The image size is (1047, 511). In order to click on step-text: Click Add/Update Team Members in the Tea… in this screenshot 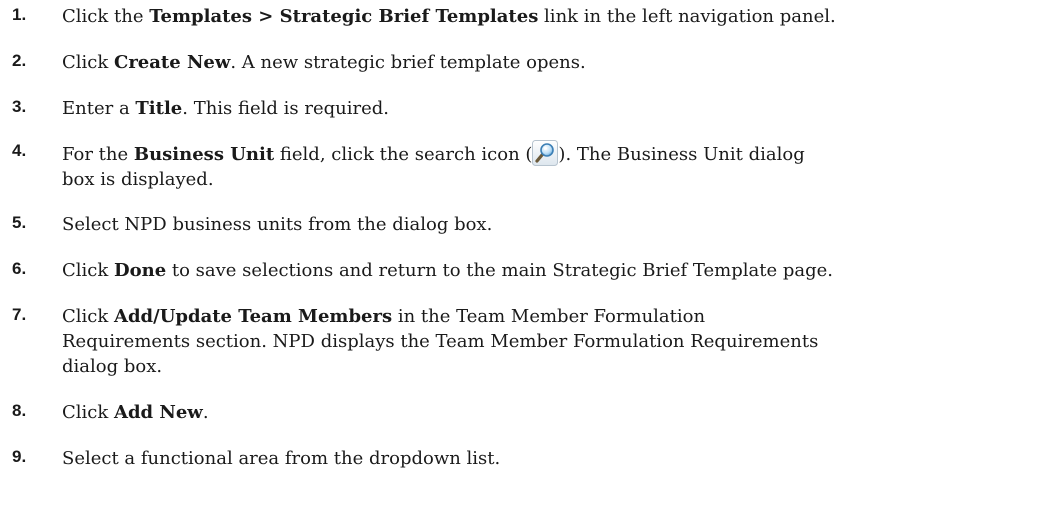, I will do `click(549, 341)`.